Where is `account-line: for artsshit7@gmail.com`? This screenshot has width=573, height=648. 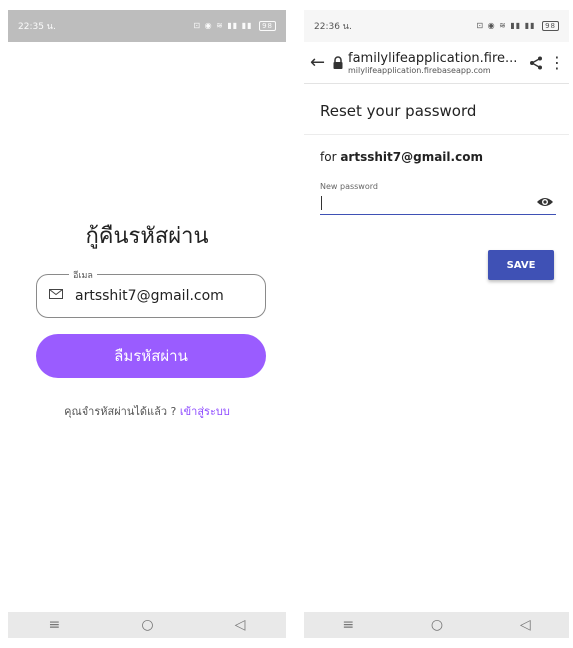
account-line: for artsshit7@gmail.com is located at coordinates (401, 157).